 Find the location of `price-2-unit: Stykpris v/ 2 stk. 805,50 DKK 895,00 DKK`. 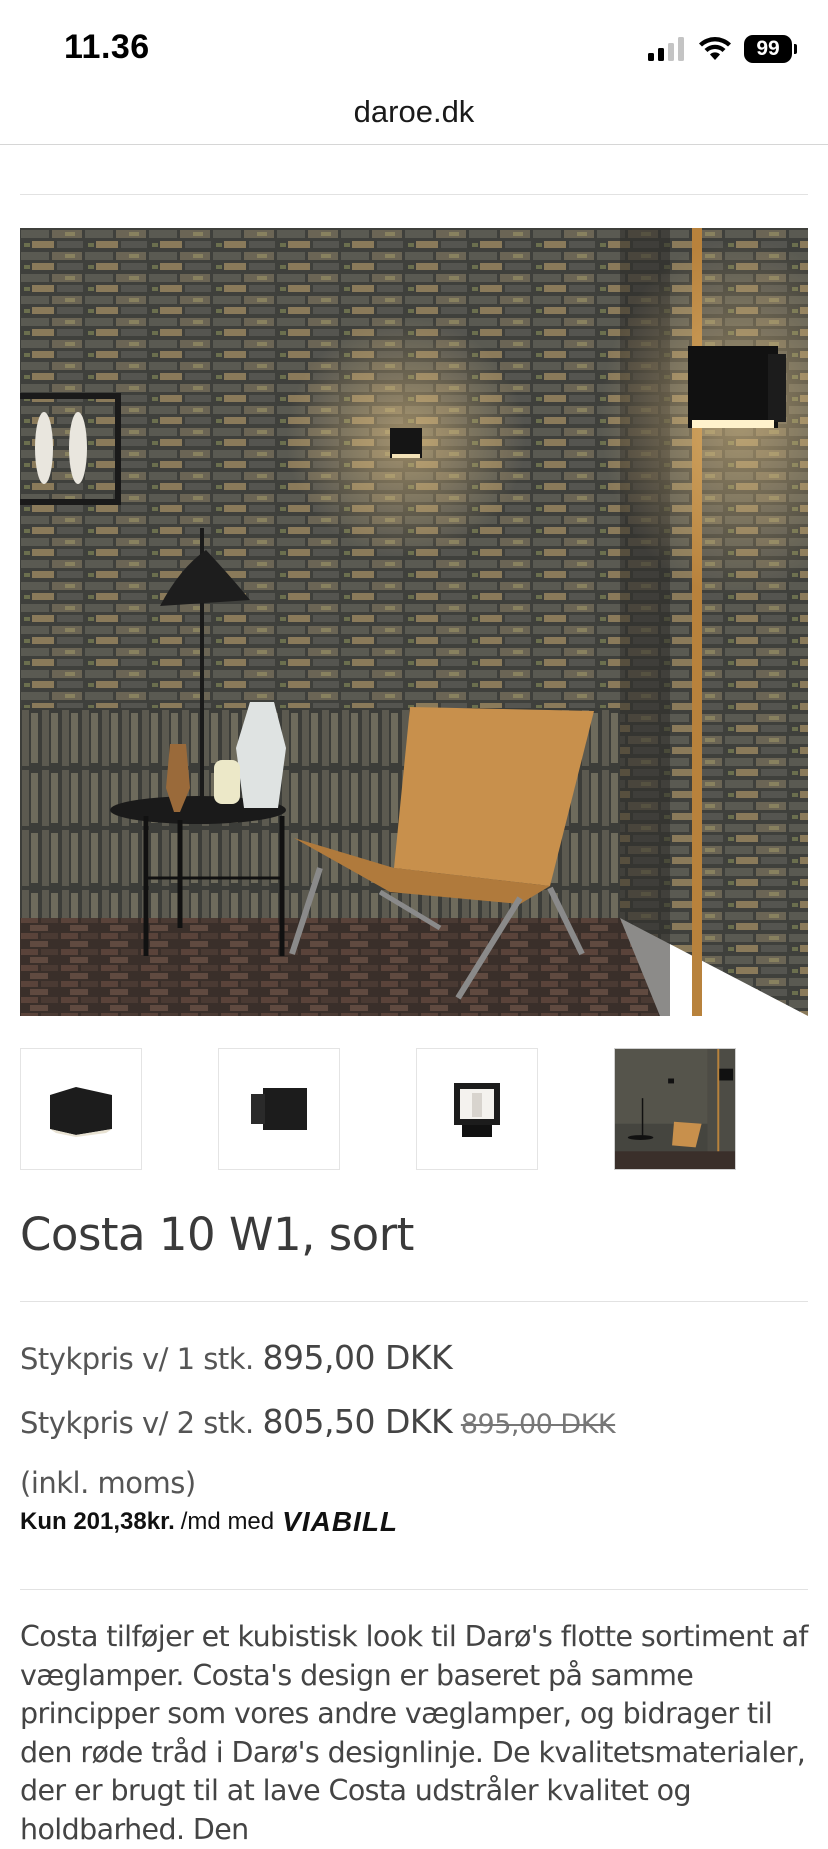

price-2-unit: Stykpris v/ 2 stk. 805,50 DKK 895,00 DKK is located at coordinates (318, 1421).